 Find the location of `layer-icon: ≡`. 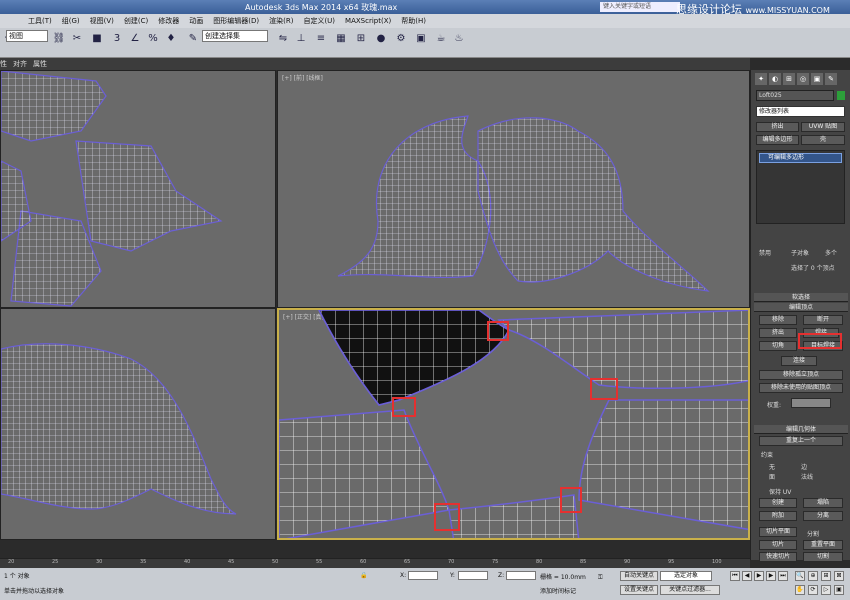

layer-icon: ≡ is located at coordinates (321, 39).